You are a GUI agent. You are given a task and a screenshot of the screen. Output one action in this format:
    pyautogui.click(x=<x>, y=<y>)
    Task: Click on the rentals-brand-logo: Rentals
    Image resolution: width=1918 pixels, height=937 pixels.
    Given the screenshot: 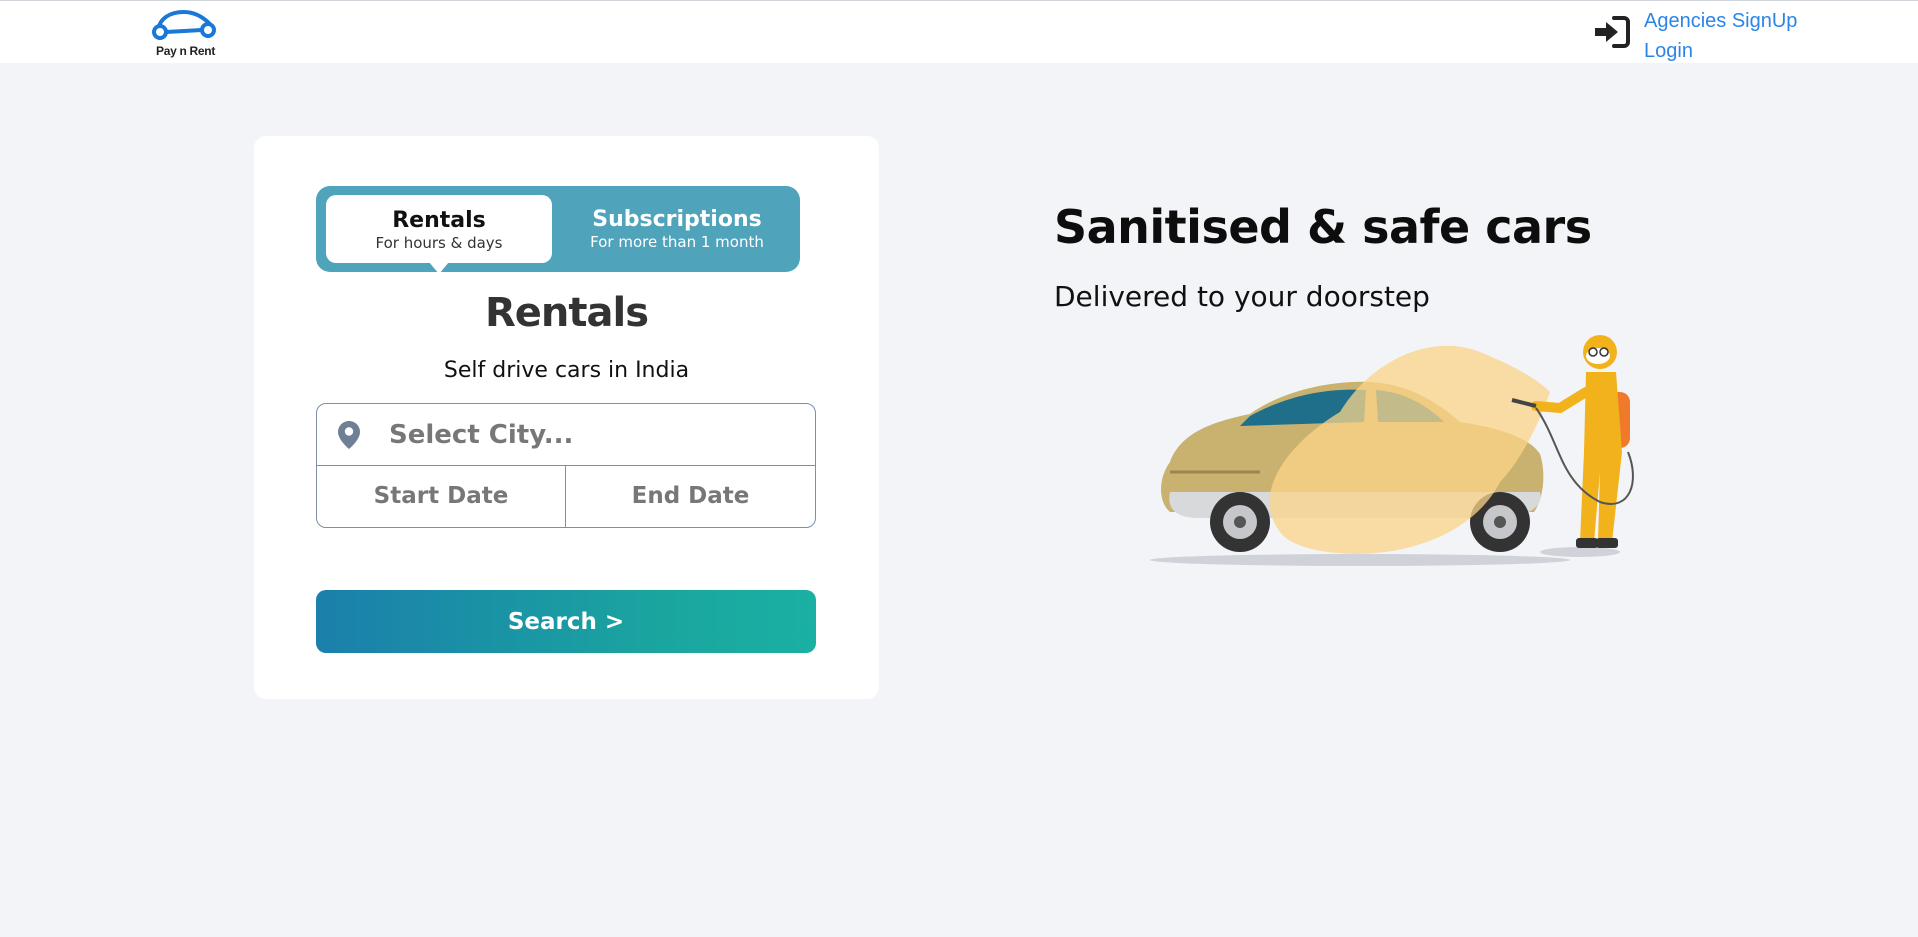 What is the action you would take?
    pyautogui.click(x=566, y=313)
    